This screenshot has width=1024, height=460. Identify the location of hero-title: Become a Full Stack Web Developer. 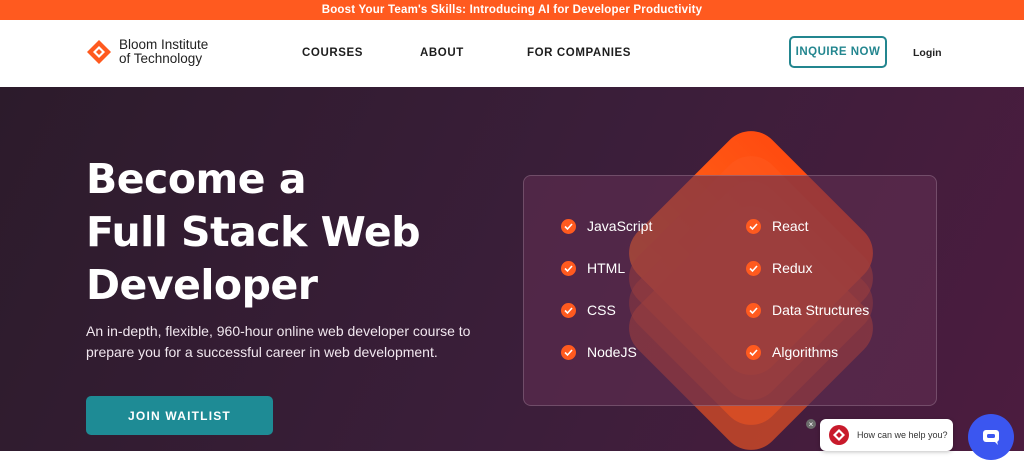
(266, 232).